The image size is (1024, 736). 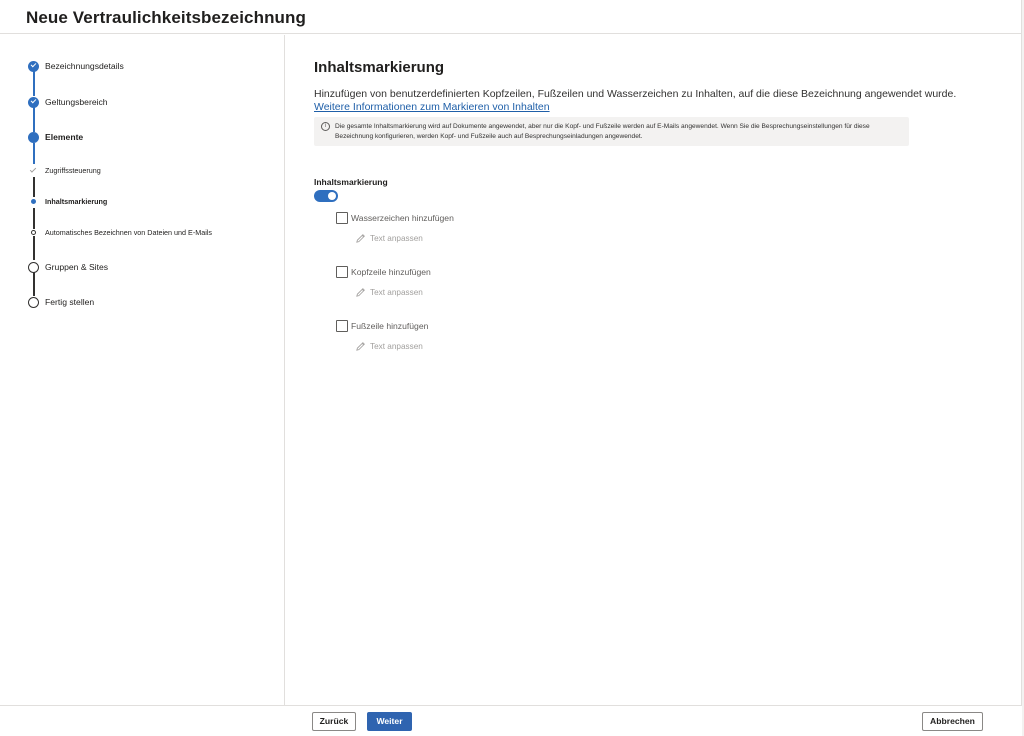 I want to click on pending-substep-icon, so click(x=33, y=232).